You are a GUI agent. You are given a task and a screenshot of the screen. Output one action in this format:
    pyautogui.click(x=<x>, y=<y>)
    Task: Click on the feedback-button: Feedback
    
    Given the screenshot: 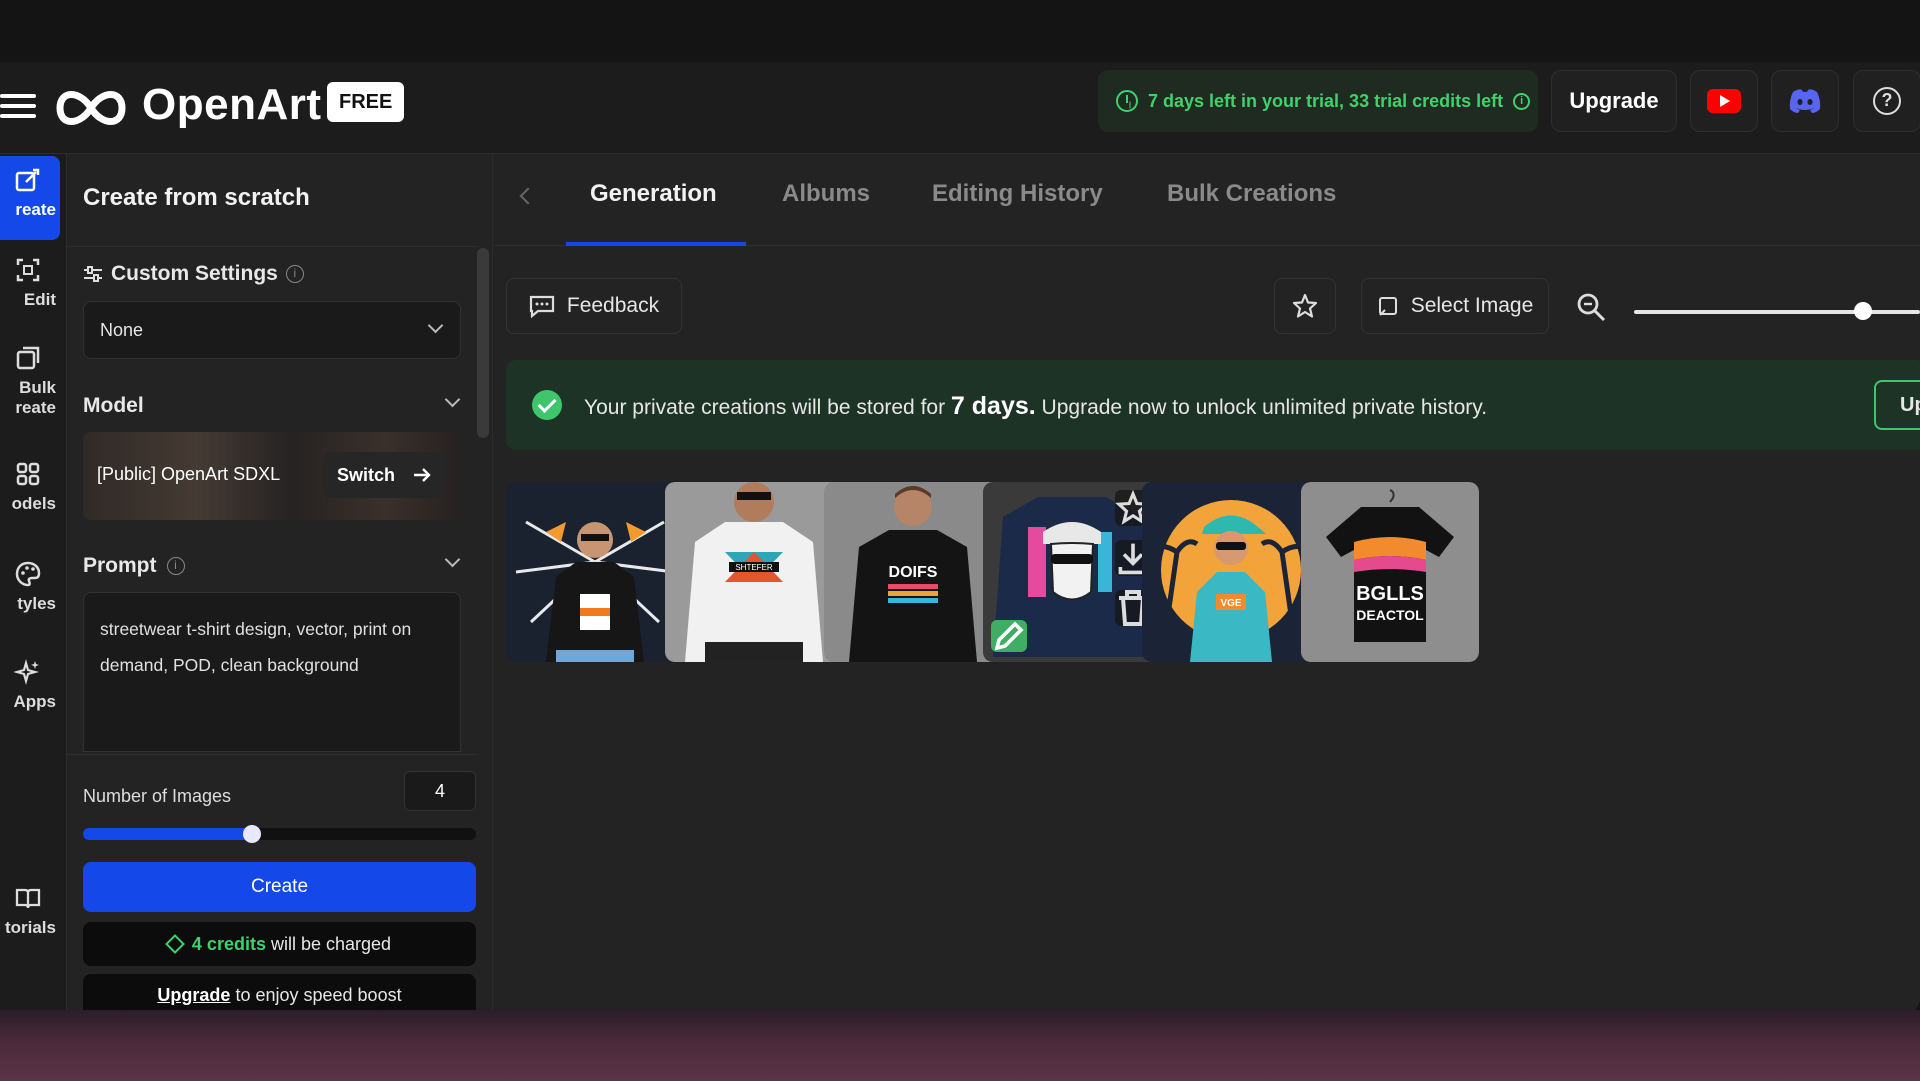 What is the action you would take?
    pyautogui.click(x=594, y=306)
    